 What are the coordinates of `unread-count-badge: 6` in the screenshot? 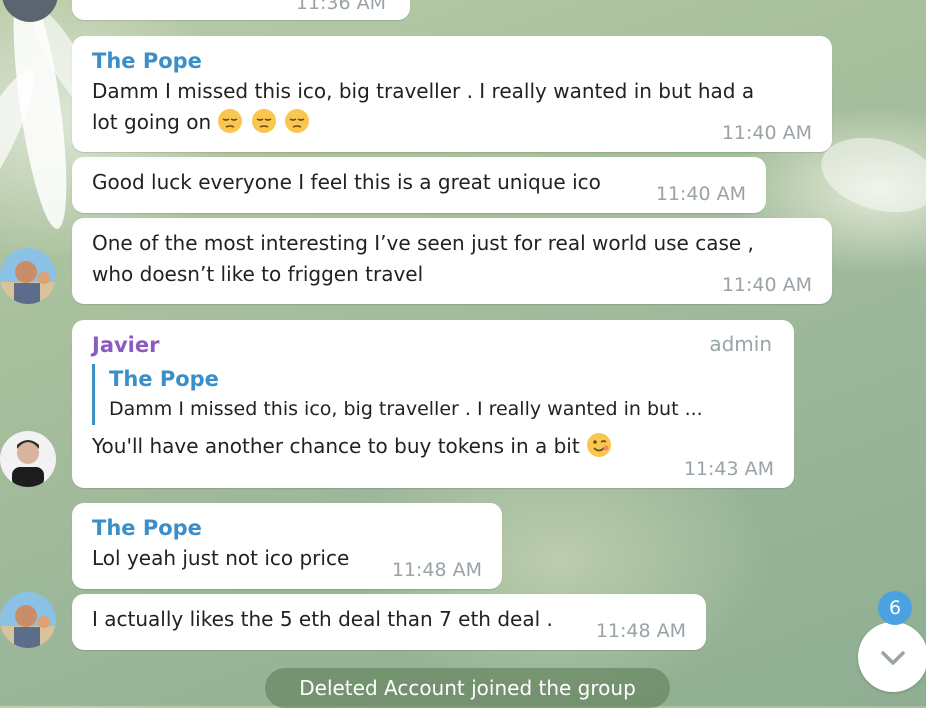 It's located at (895, 608).